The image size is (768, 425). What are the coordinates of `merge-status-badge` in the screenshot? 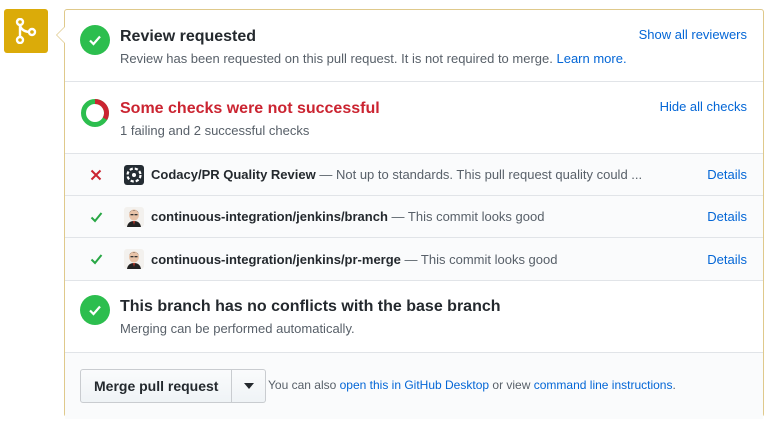 It's located at (26, 31).